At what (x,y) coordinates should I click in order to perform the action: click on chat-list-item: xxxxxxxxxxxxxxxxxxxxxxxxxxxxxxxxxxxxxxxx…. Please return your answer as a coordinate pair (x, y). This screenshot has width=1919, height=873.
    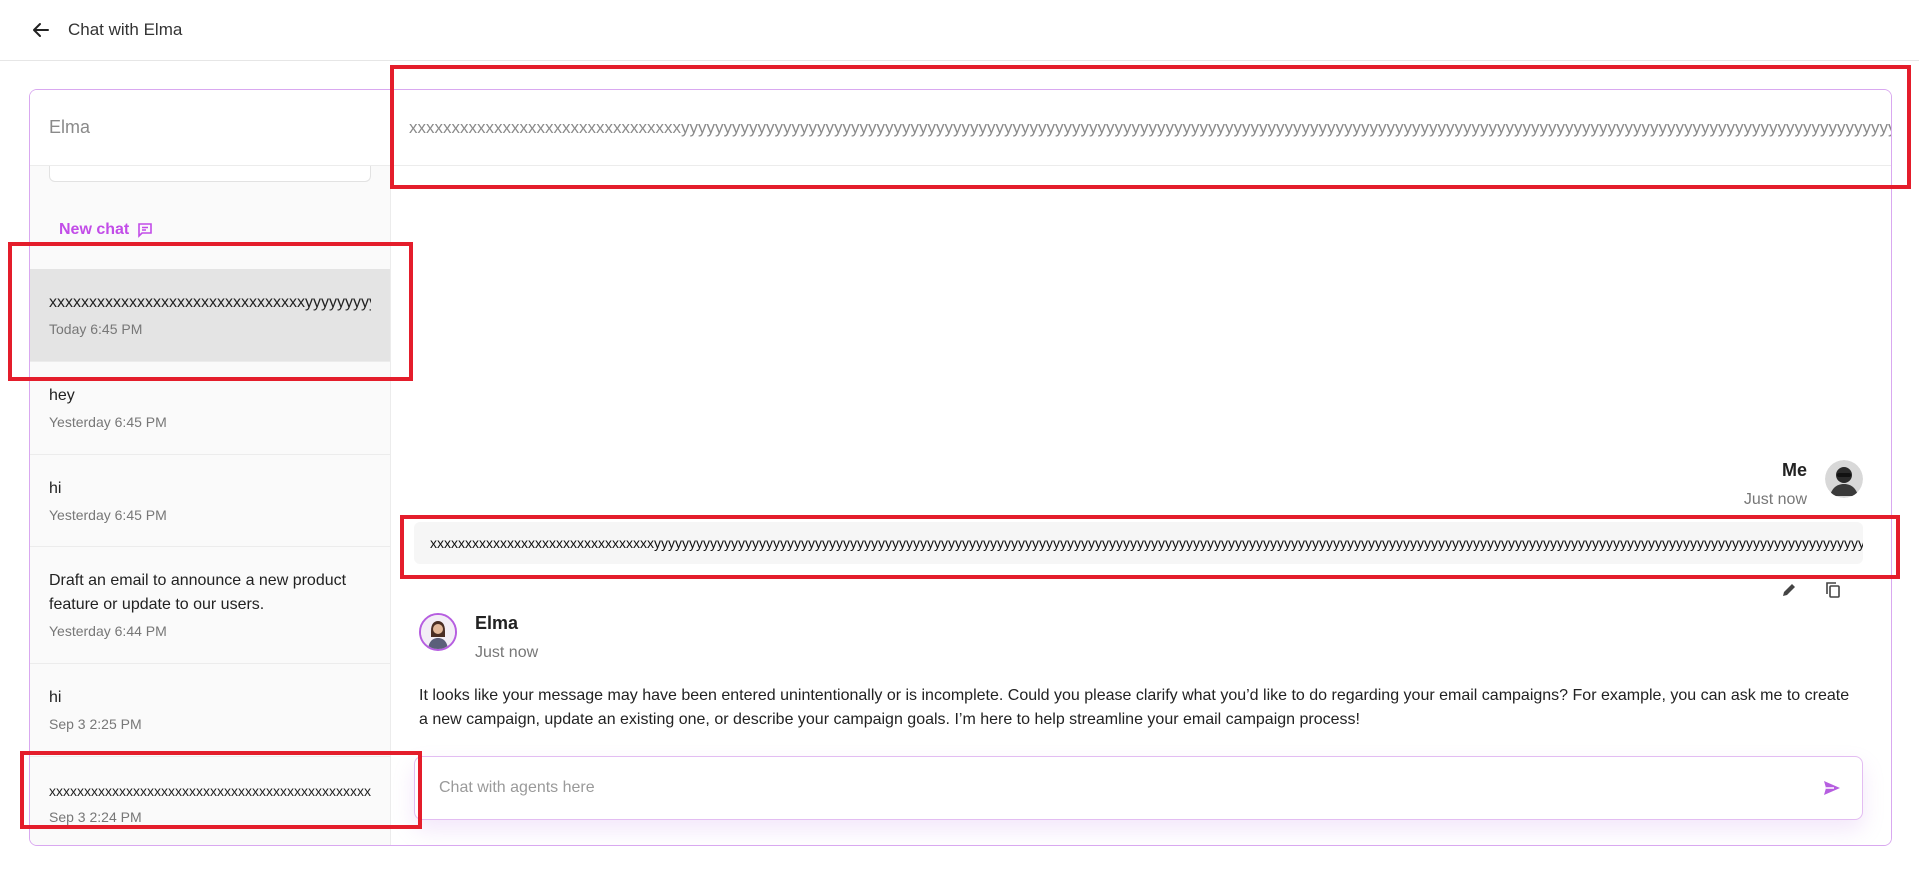
    Looking at the image, I should click on (210, 801).